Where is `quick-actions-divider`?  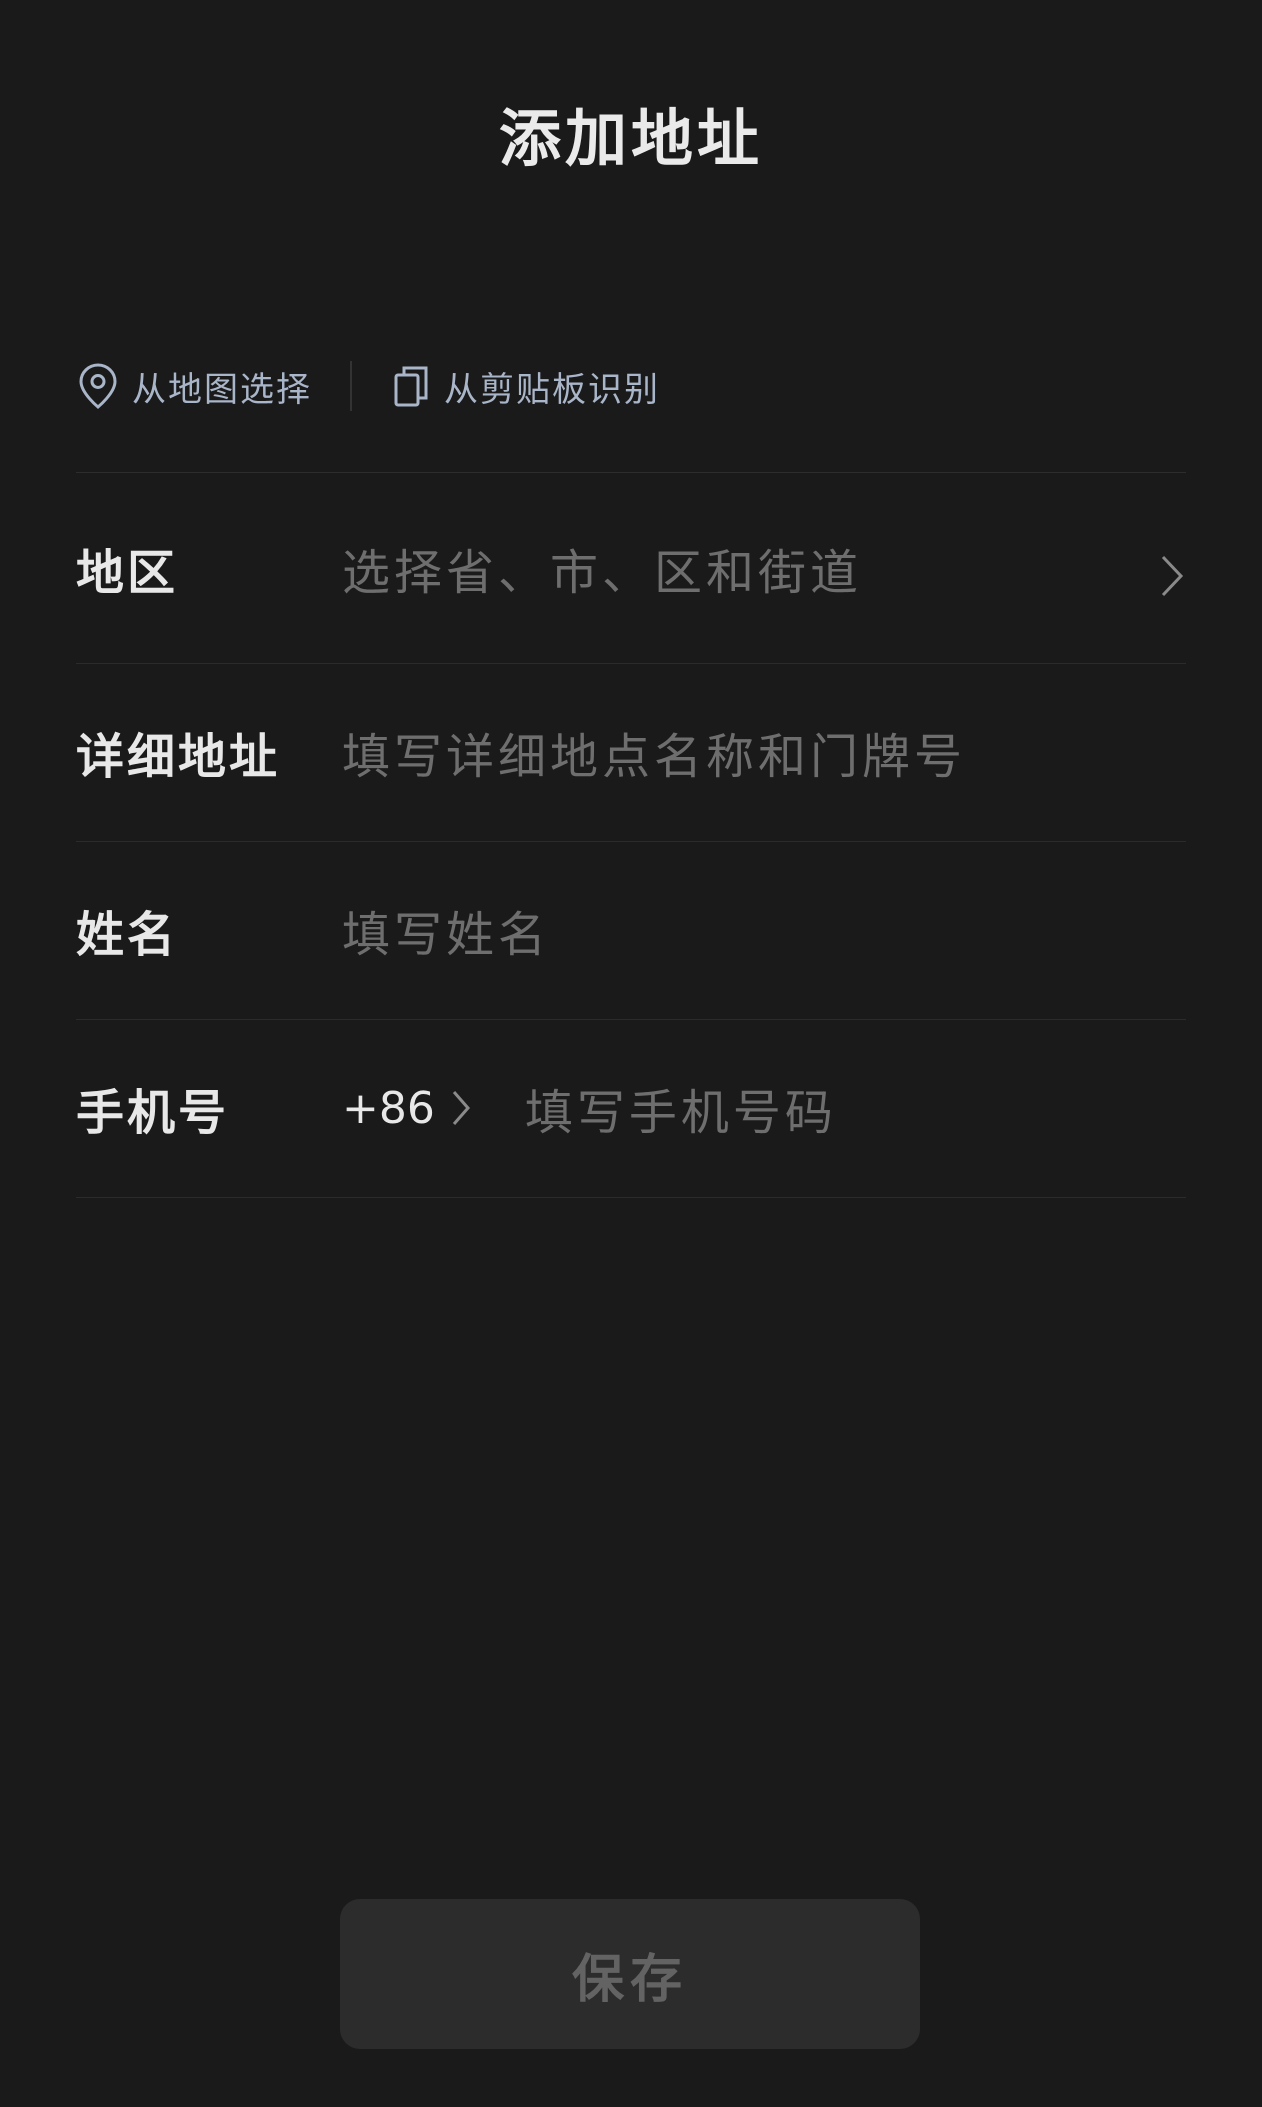
quick-actions-divider is located at coordinates (351, 386).